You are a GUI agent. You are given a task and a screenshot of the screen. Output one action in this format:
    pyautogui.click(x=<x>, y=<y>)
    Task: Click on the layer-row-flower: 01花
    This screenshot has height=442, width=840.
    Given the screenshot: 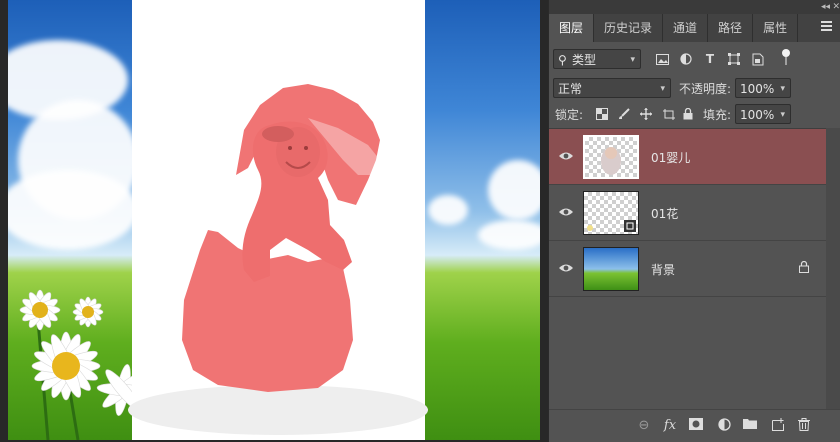 What is the action you would take?
    pyautogui.click(x=688, y=213)
    